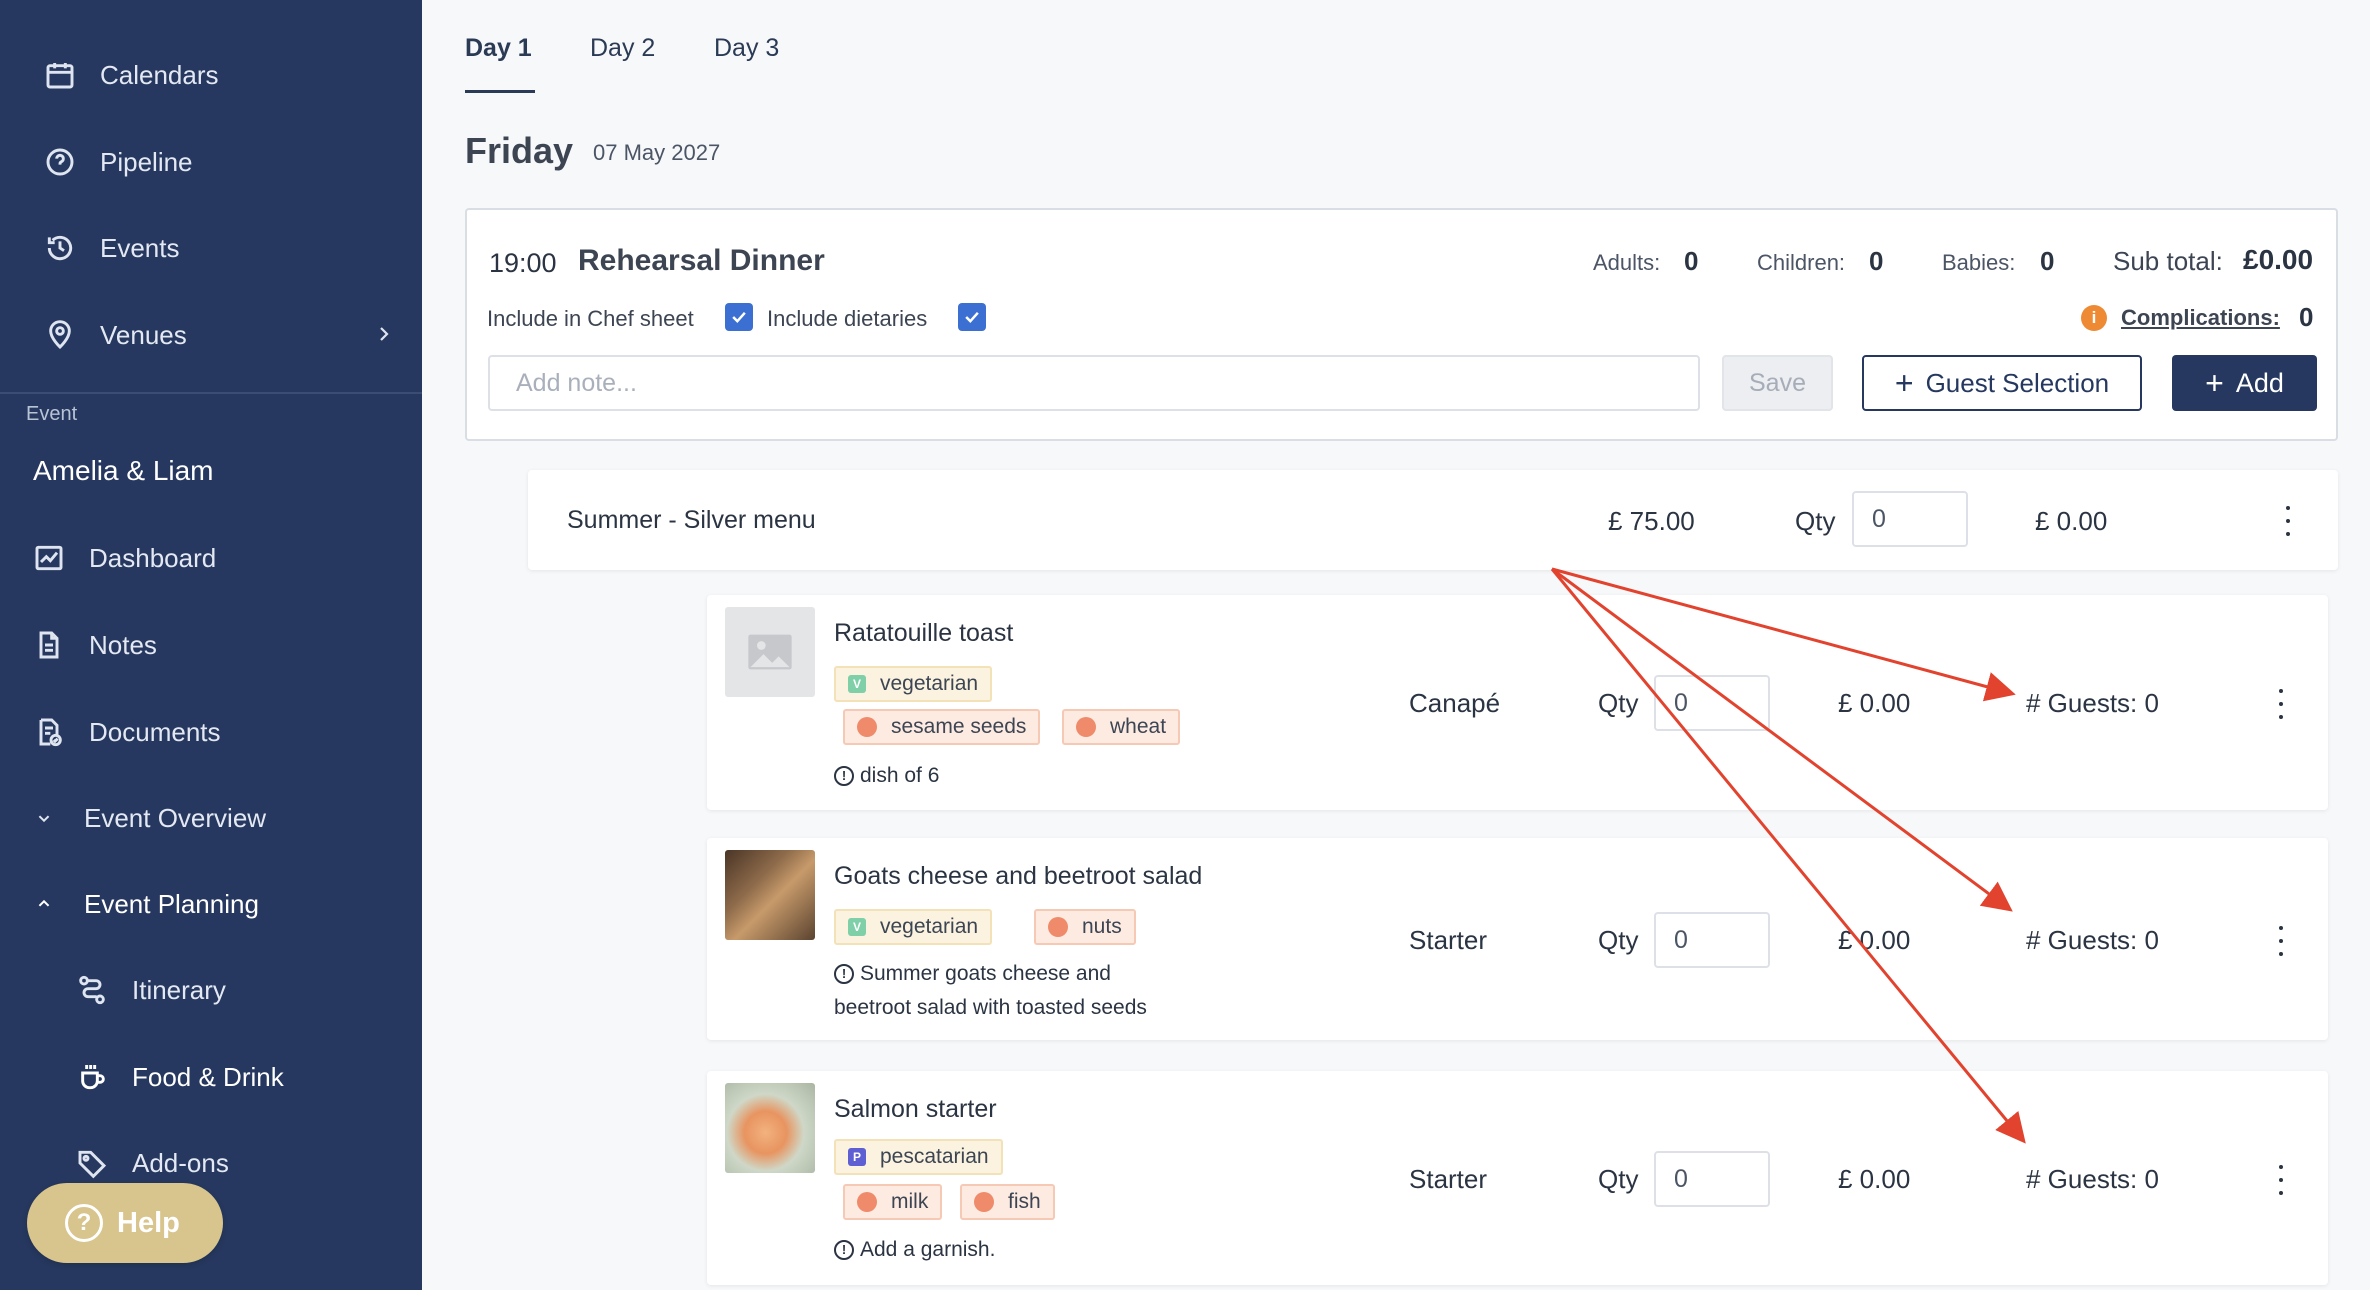  I want to click on help-icon: ?, so click(84, 1223).